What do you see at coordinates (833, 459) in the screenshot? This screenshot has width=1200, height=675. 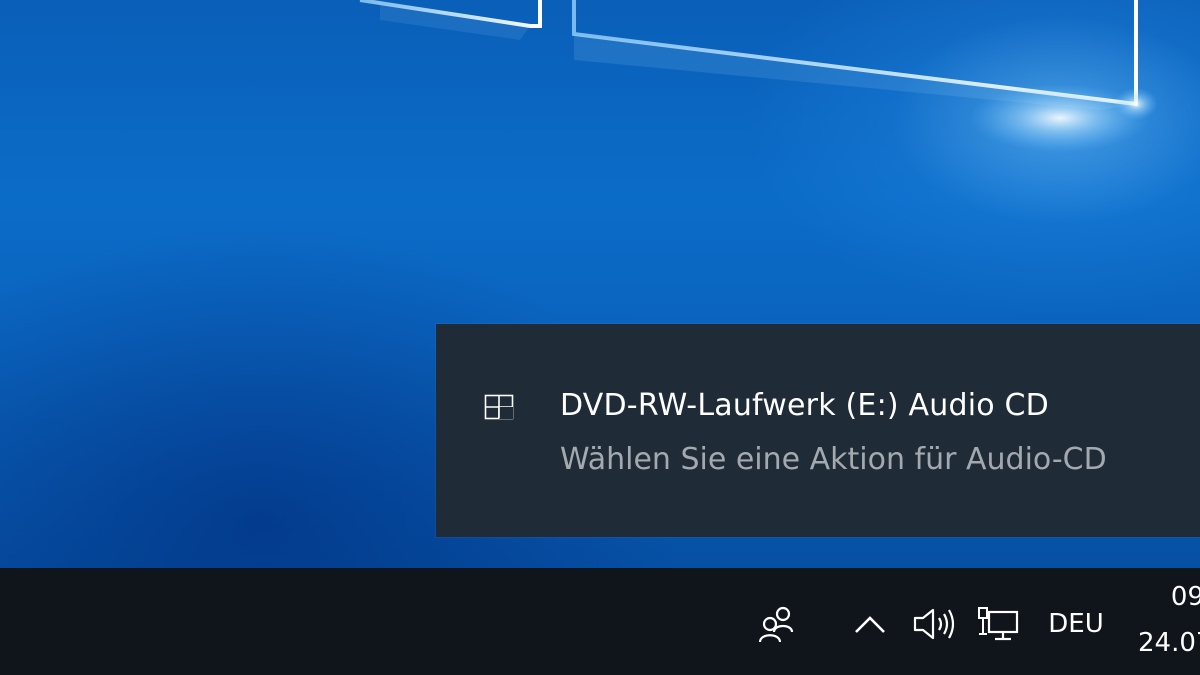 I see `notification-message: Wählen Sie eine Aktion für Audio-CD` at bounding box center [833, 459].